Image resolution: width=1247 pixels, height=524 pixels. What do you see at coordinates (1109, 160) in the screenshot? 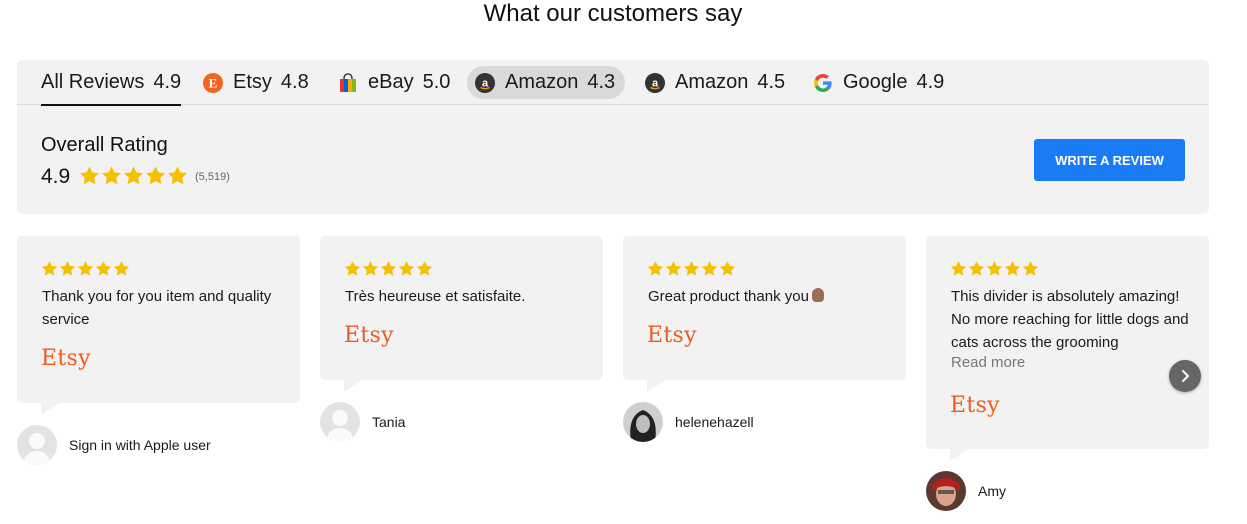
I see `write-review-button: WRITE A REVIEW` at bounding box center [1109, 160].